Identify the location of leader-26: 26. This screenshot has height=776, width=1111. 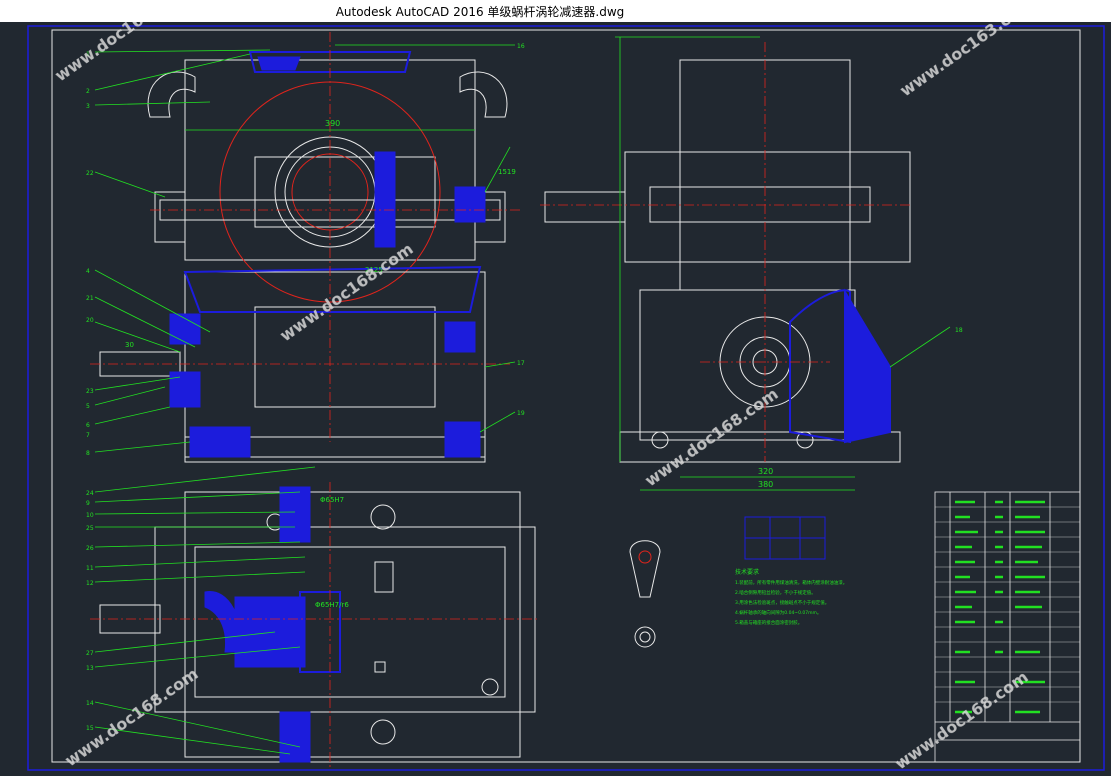
(90, 548).